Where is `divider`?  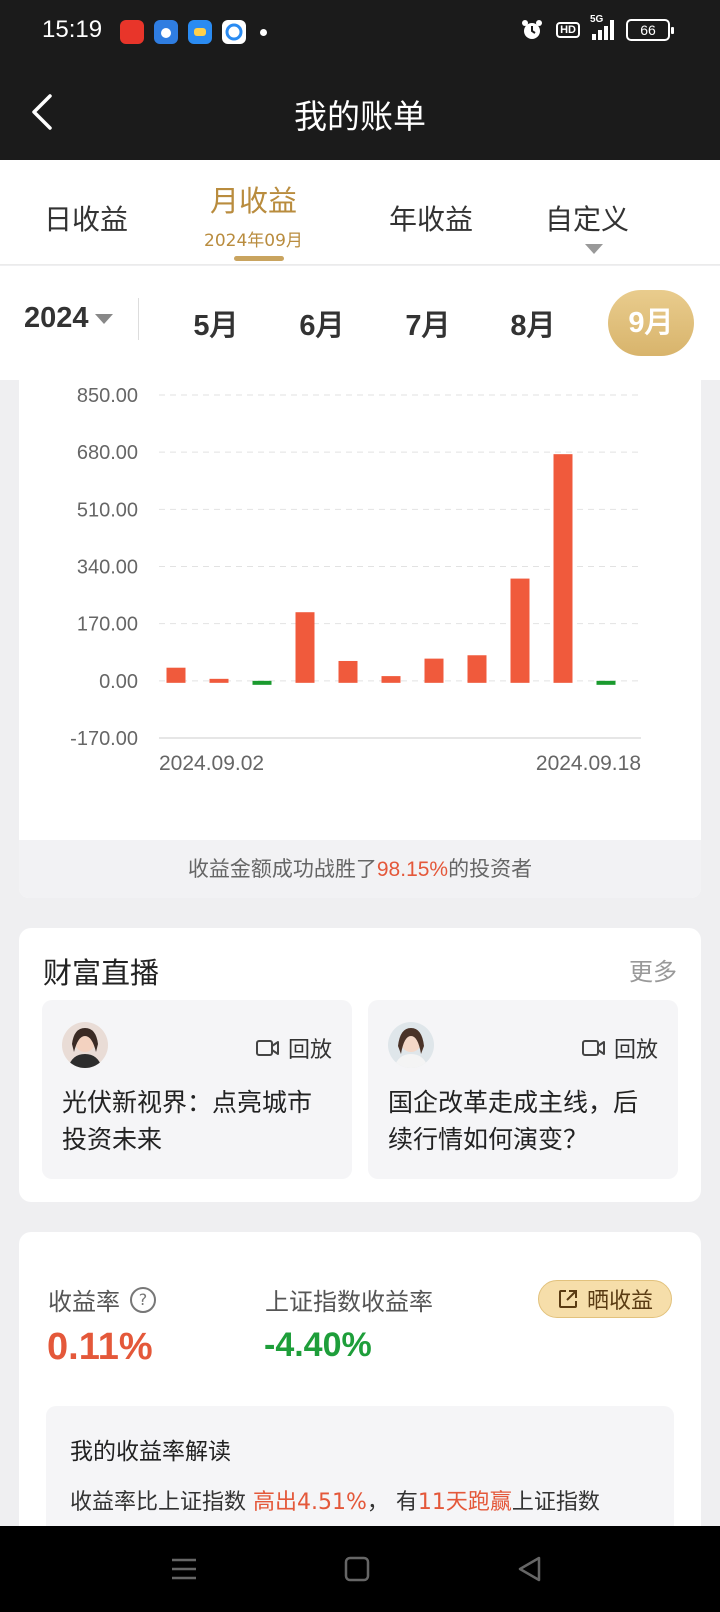 divider is located at coordinates (138, 319).